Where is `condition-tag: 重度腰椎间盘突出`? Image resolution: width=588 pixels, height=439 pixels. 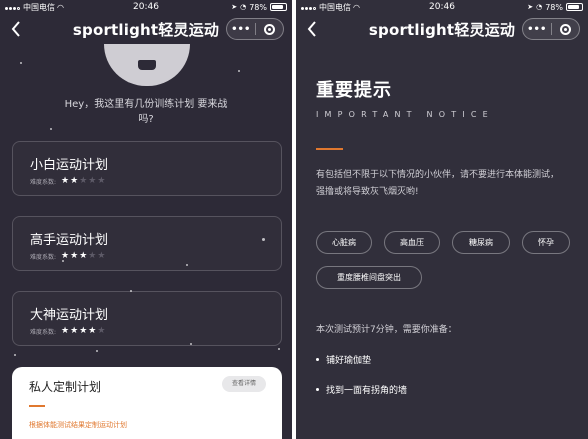 condition-tag: 重度腰椎间盘突出 is located at coordinates (369, 277).